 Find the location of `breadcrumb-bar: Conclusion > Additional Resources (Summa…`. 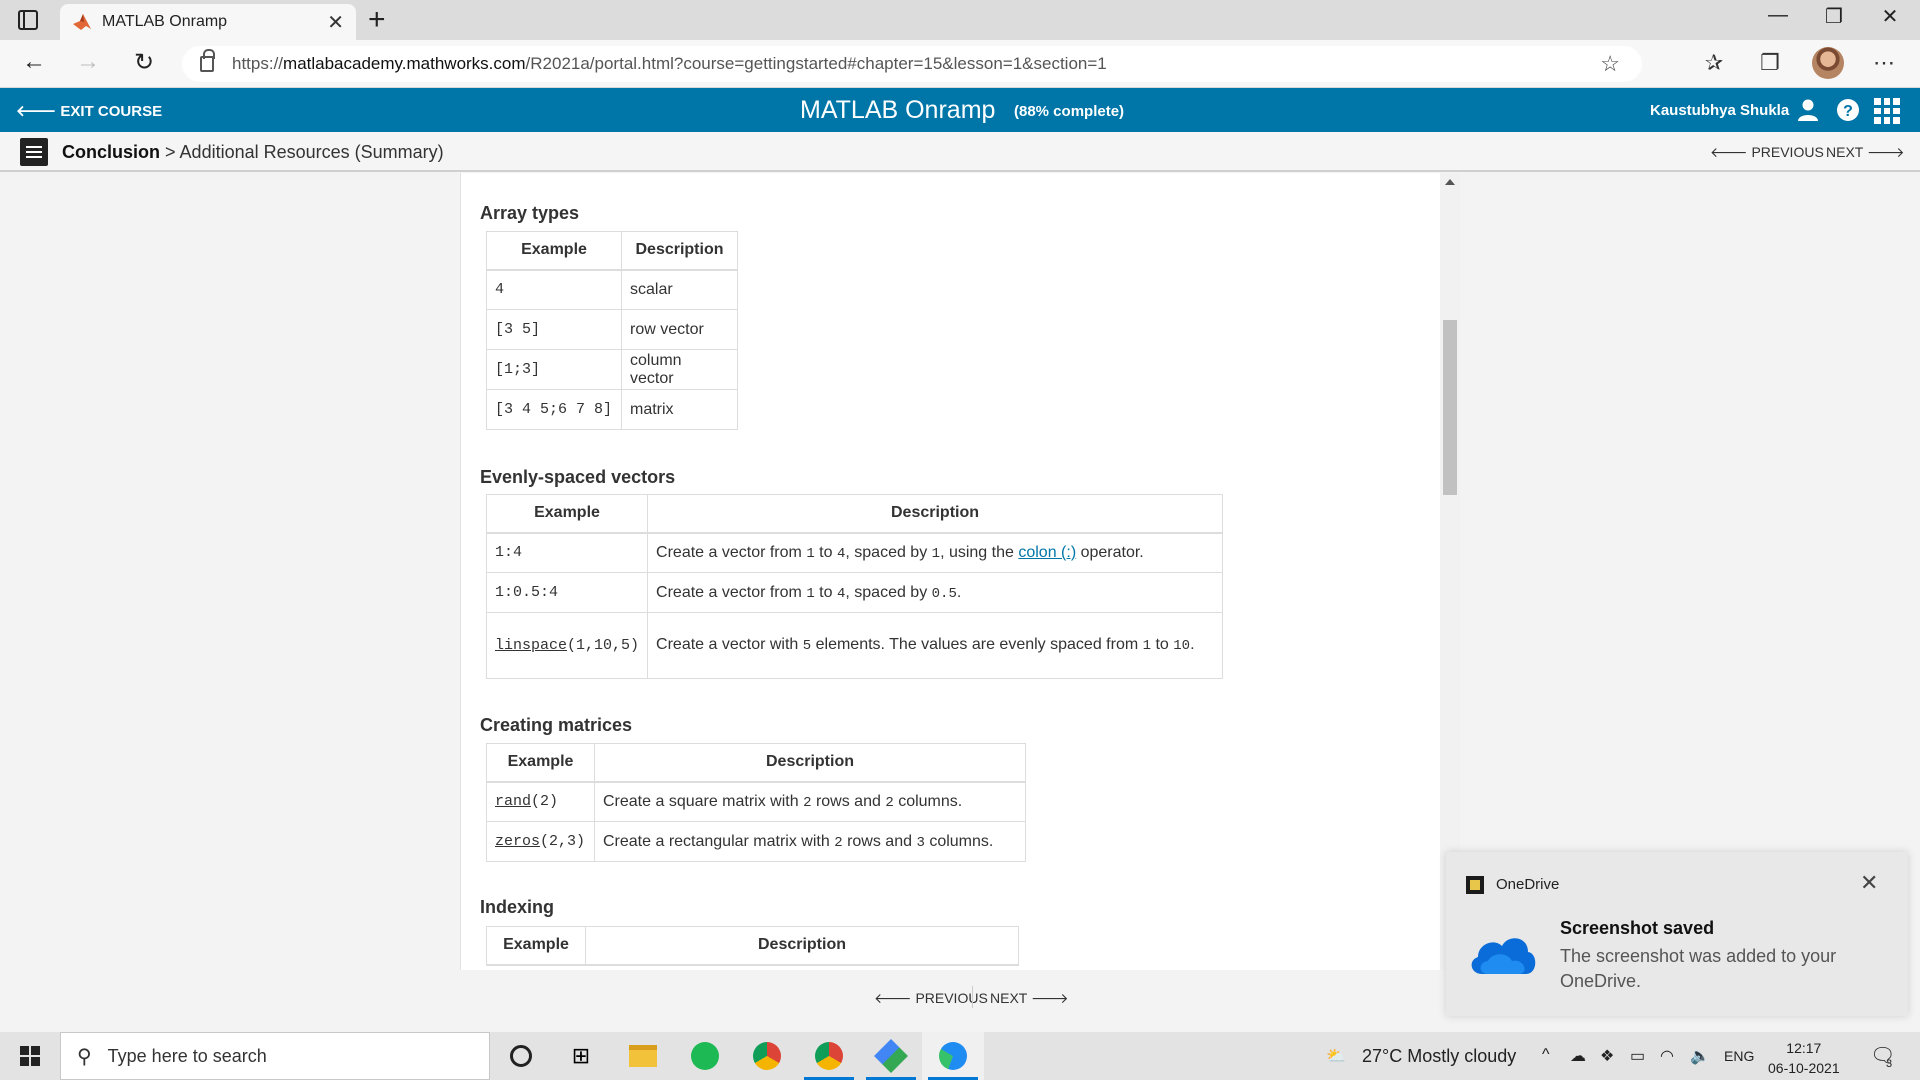

breadcrumb-bar: Conclusion > Additional Resources (Summa… is located at coordinates (960, 152).